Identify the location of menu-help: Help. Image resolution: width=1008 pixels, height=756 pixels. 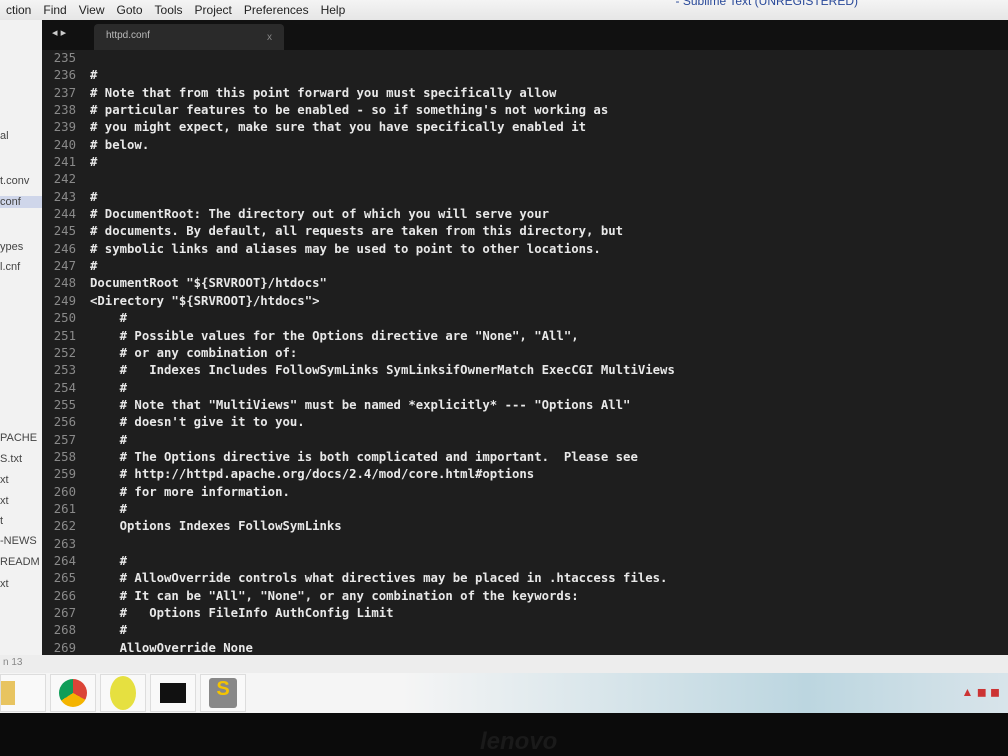
(333, 10).